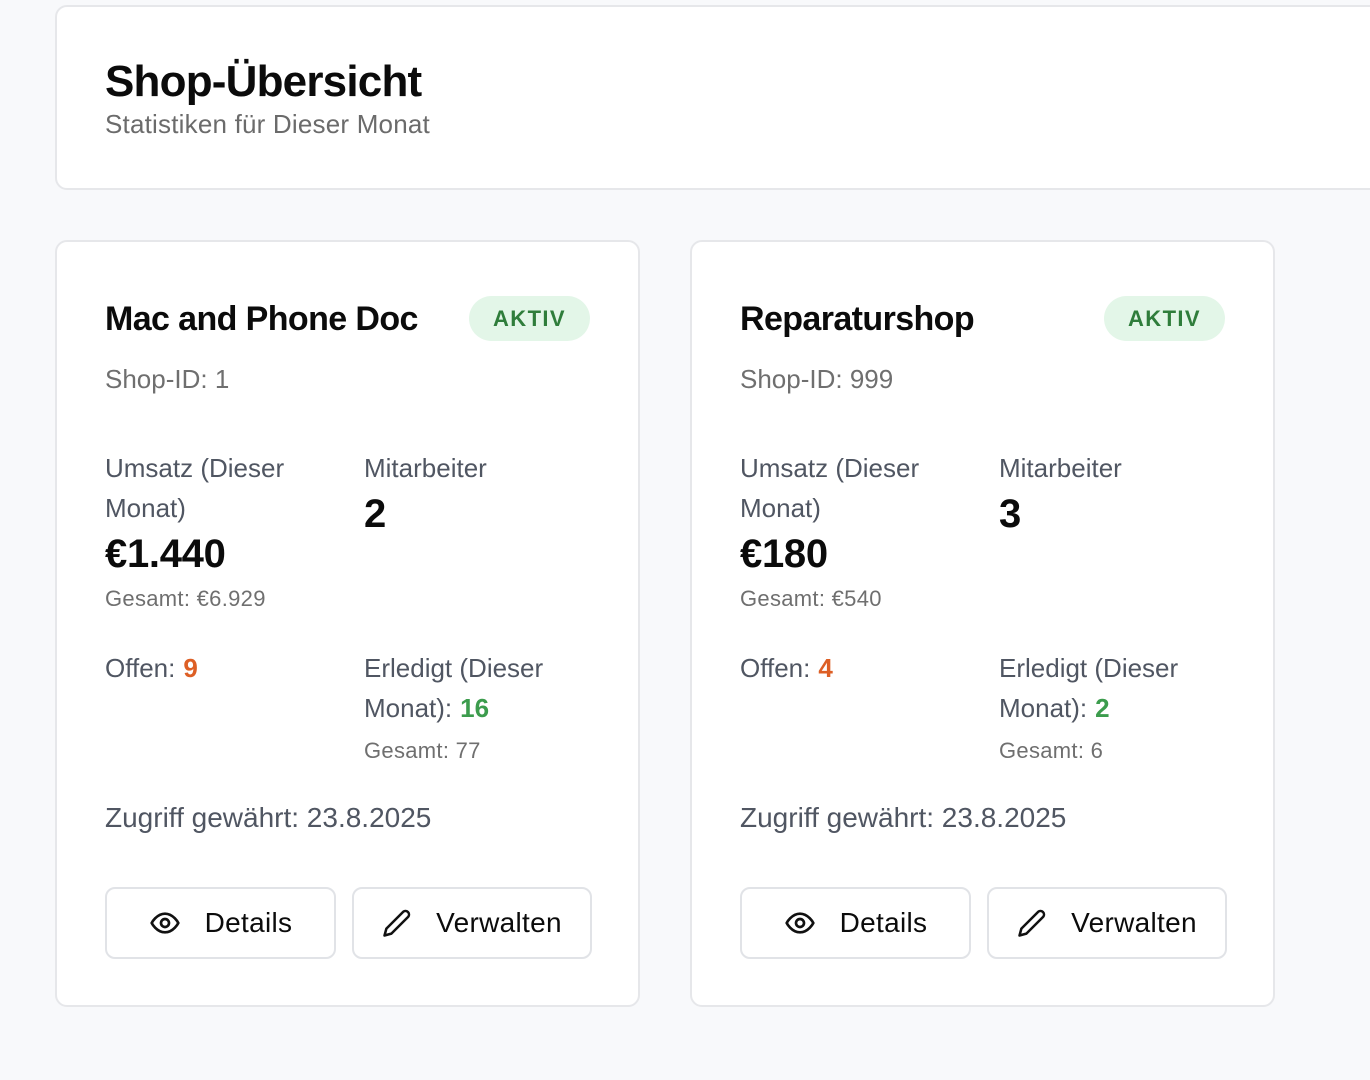 Image resolution: width=1370 pixels, height=1080 pixels. What do you see at coordinates (817, 379) in the screenshot?
I see `shop-id: Shop-ID: 999` at bounding box center [817, 379].